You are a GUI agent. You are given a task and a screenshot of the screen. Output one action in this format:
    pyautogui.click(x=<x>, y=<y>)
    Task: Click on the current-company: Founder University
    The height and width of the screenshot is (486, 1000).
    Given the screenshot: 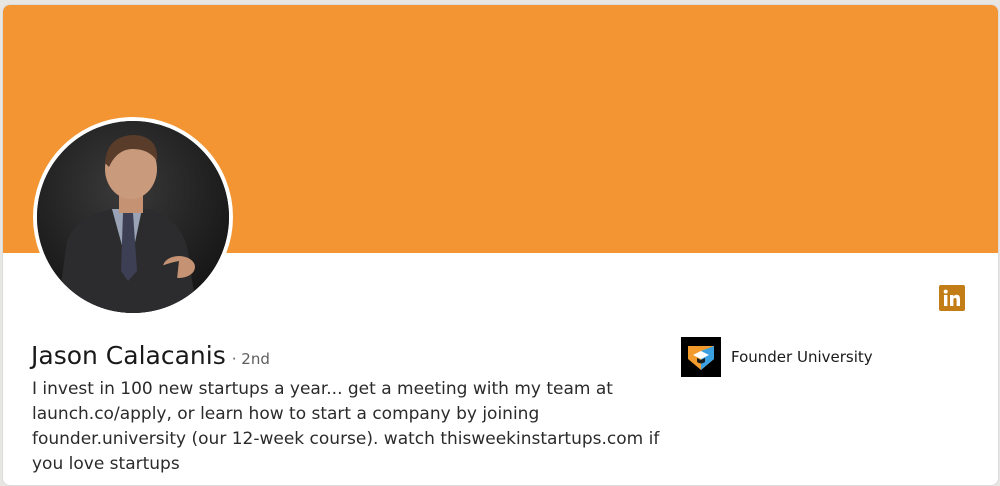 What is the action you would take?
    pyautogui.click(x=777, y=357)
    